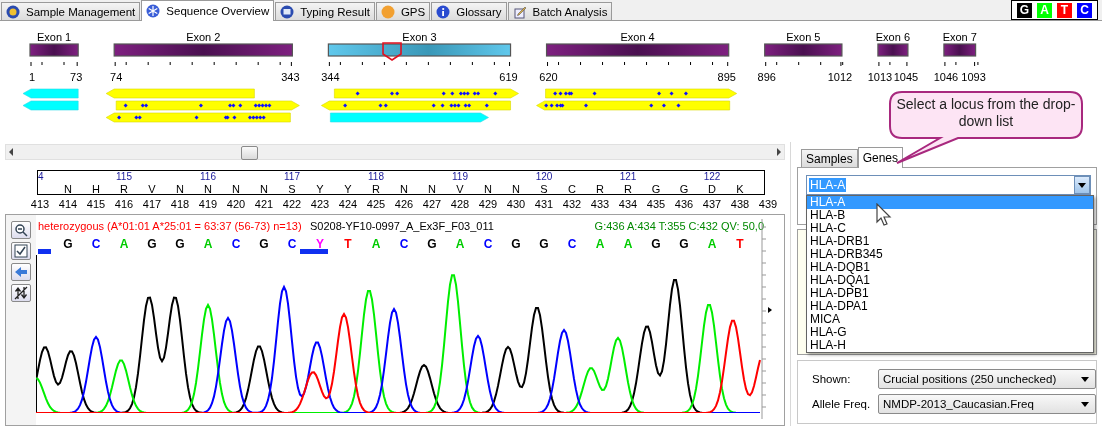 The width and height of the screenshot is (1102, 431). Describe the element at coordinates (1044, 10) in the screenshot. I see `base-color-key: A` at that location.